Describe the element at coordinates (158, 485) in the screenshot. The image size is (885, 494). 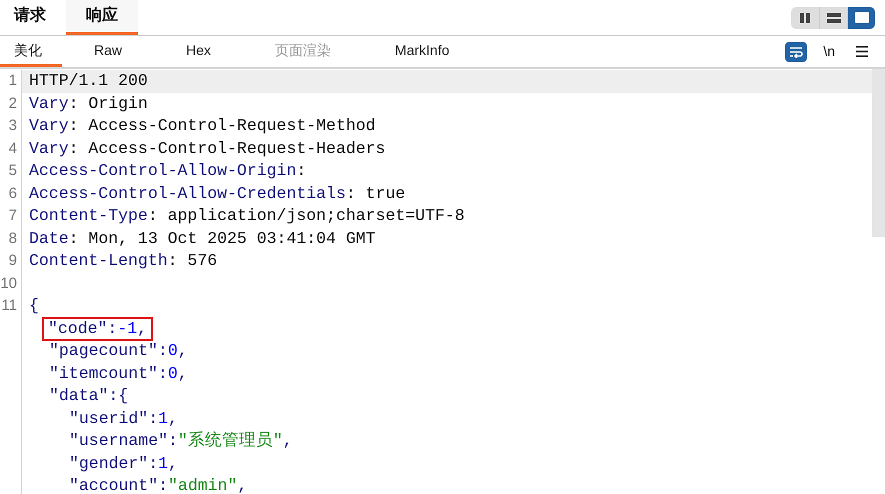
I see `code-line: "account":"admin",` at that location.